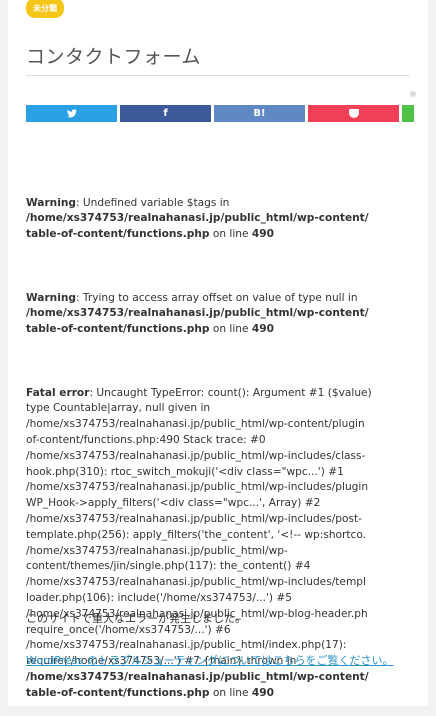 The height and width of the screenshot is (716, 436). Describe the element at coordinates (118, 692) in the screenshot. I see `fatal-path-file: table-of-content/functions.php` at that location.